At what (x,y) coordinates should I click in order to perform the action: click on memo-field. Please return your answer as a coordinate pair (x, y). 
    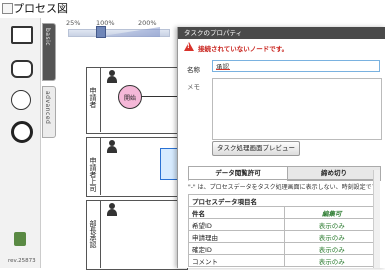
    Looking at the image, I should click on (297, 109).